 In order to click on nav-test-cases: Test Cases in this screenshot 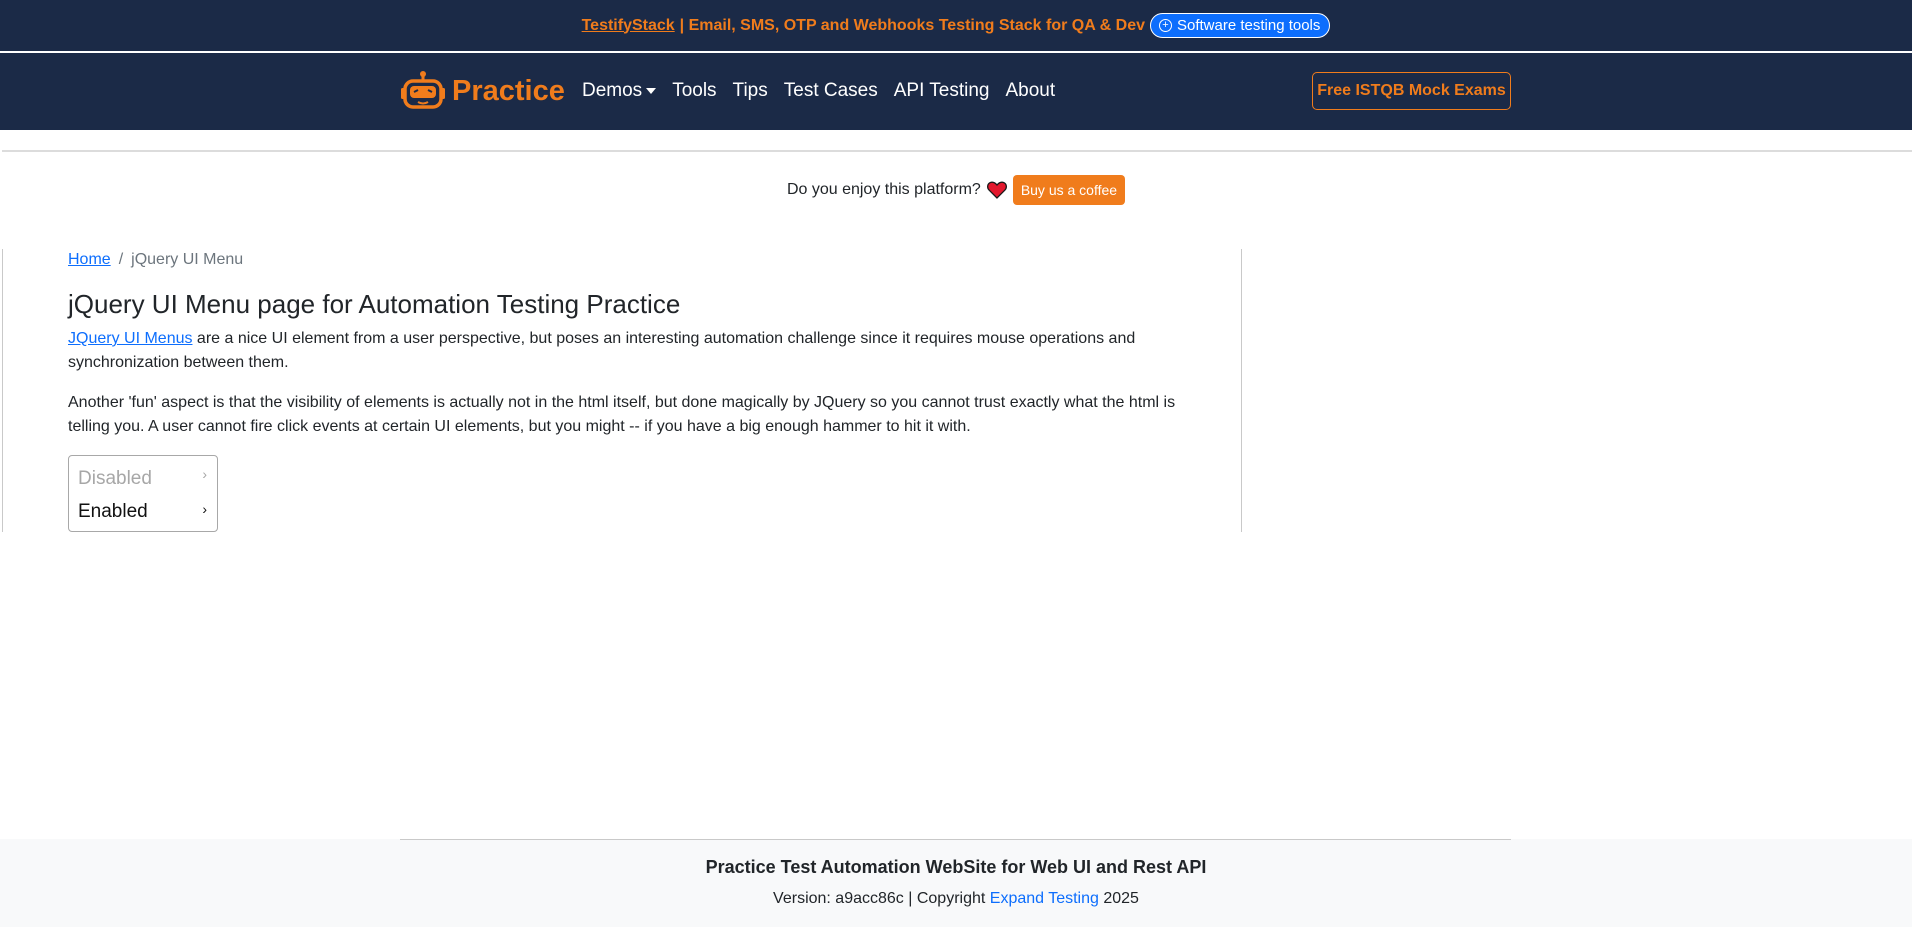, I will do `click(831, 91)`.